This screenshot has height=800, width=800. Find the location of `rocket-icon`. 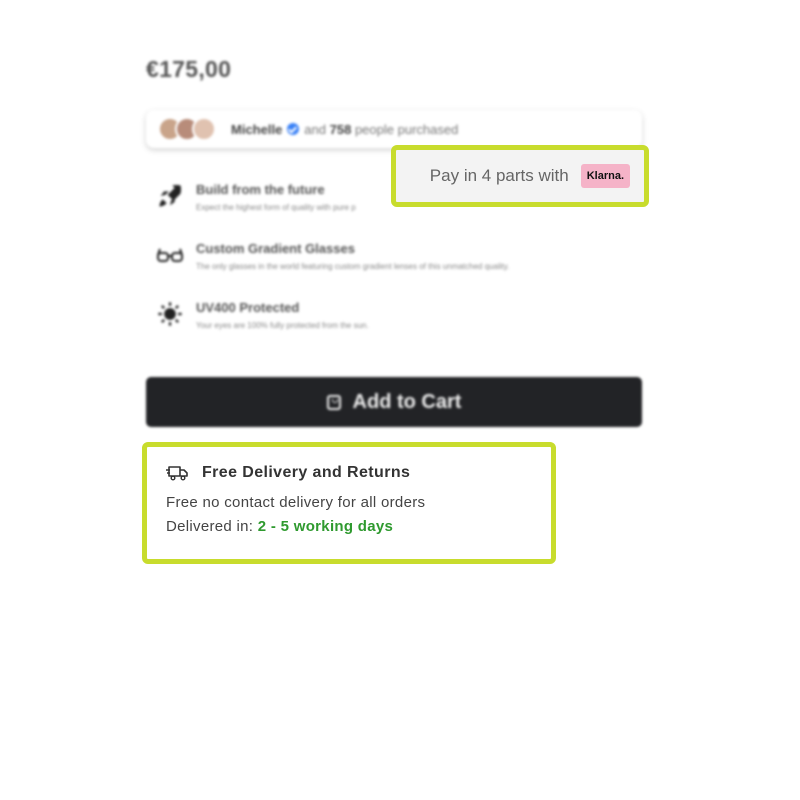

rocket-icon is located at coordinates (170, 195).